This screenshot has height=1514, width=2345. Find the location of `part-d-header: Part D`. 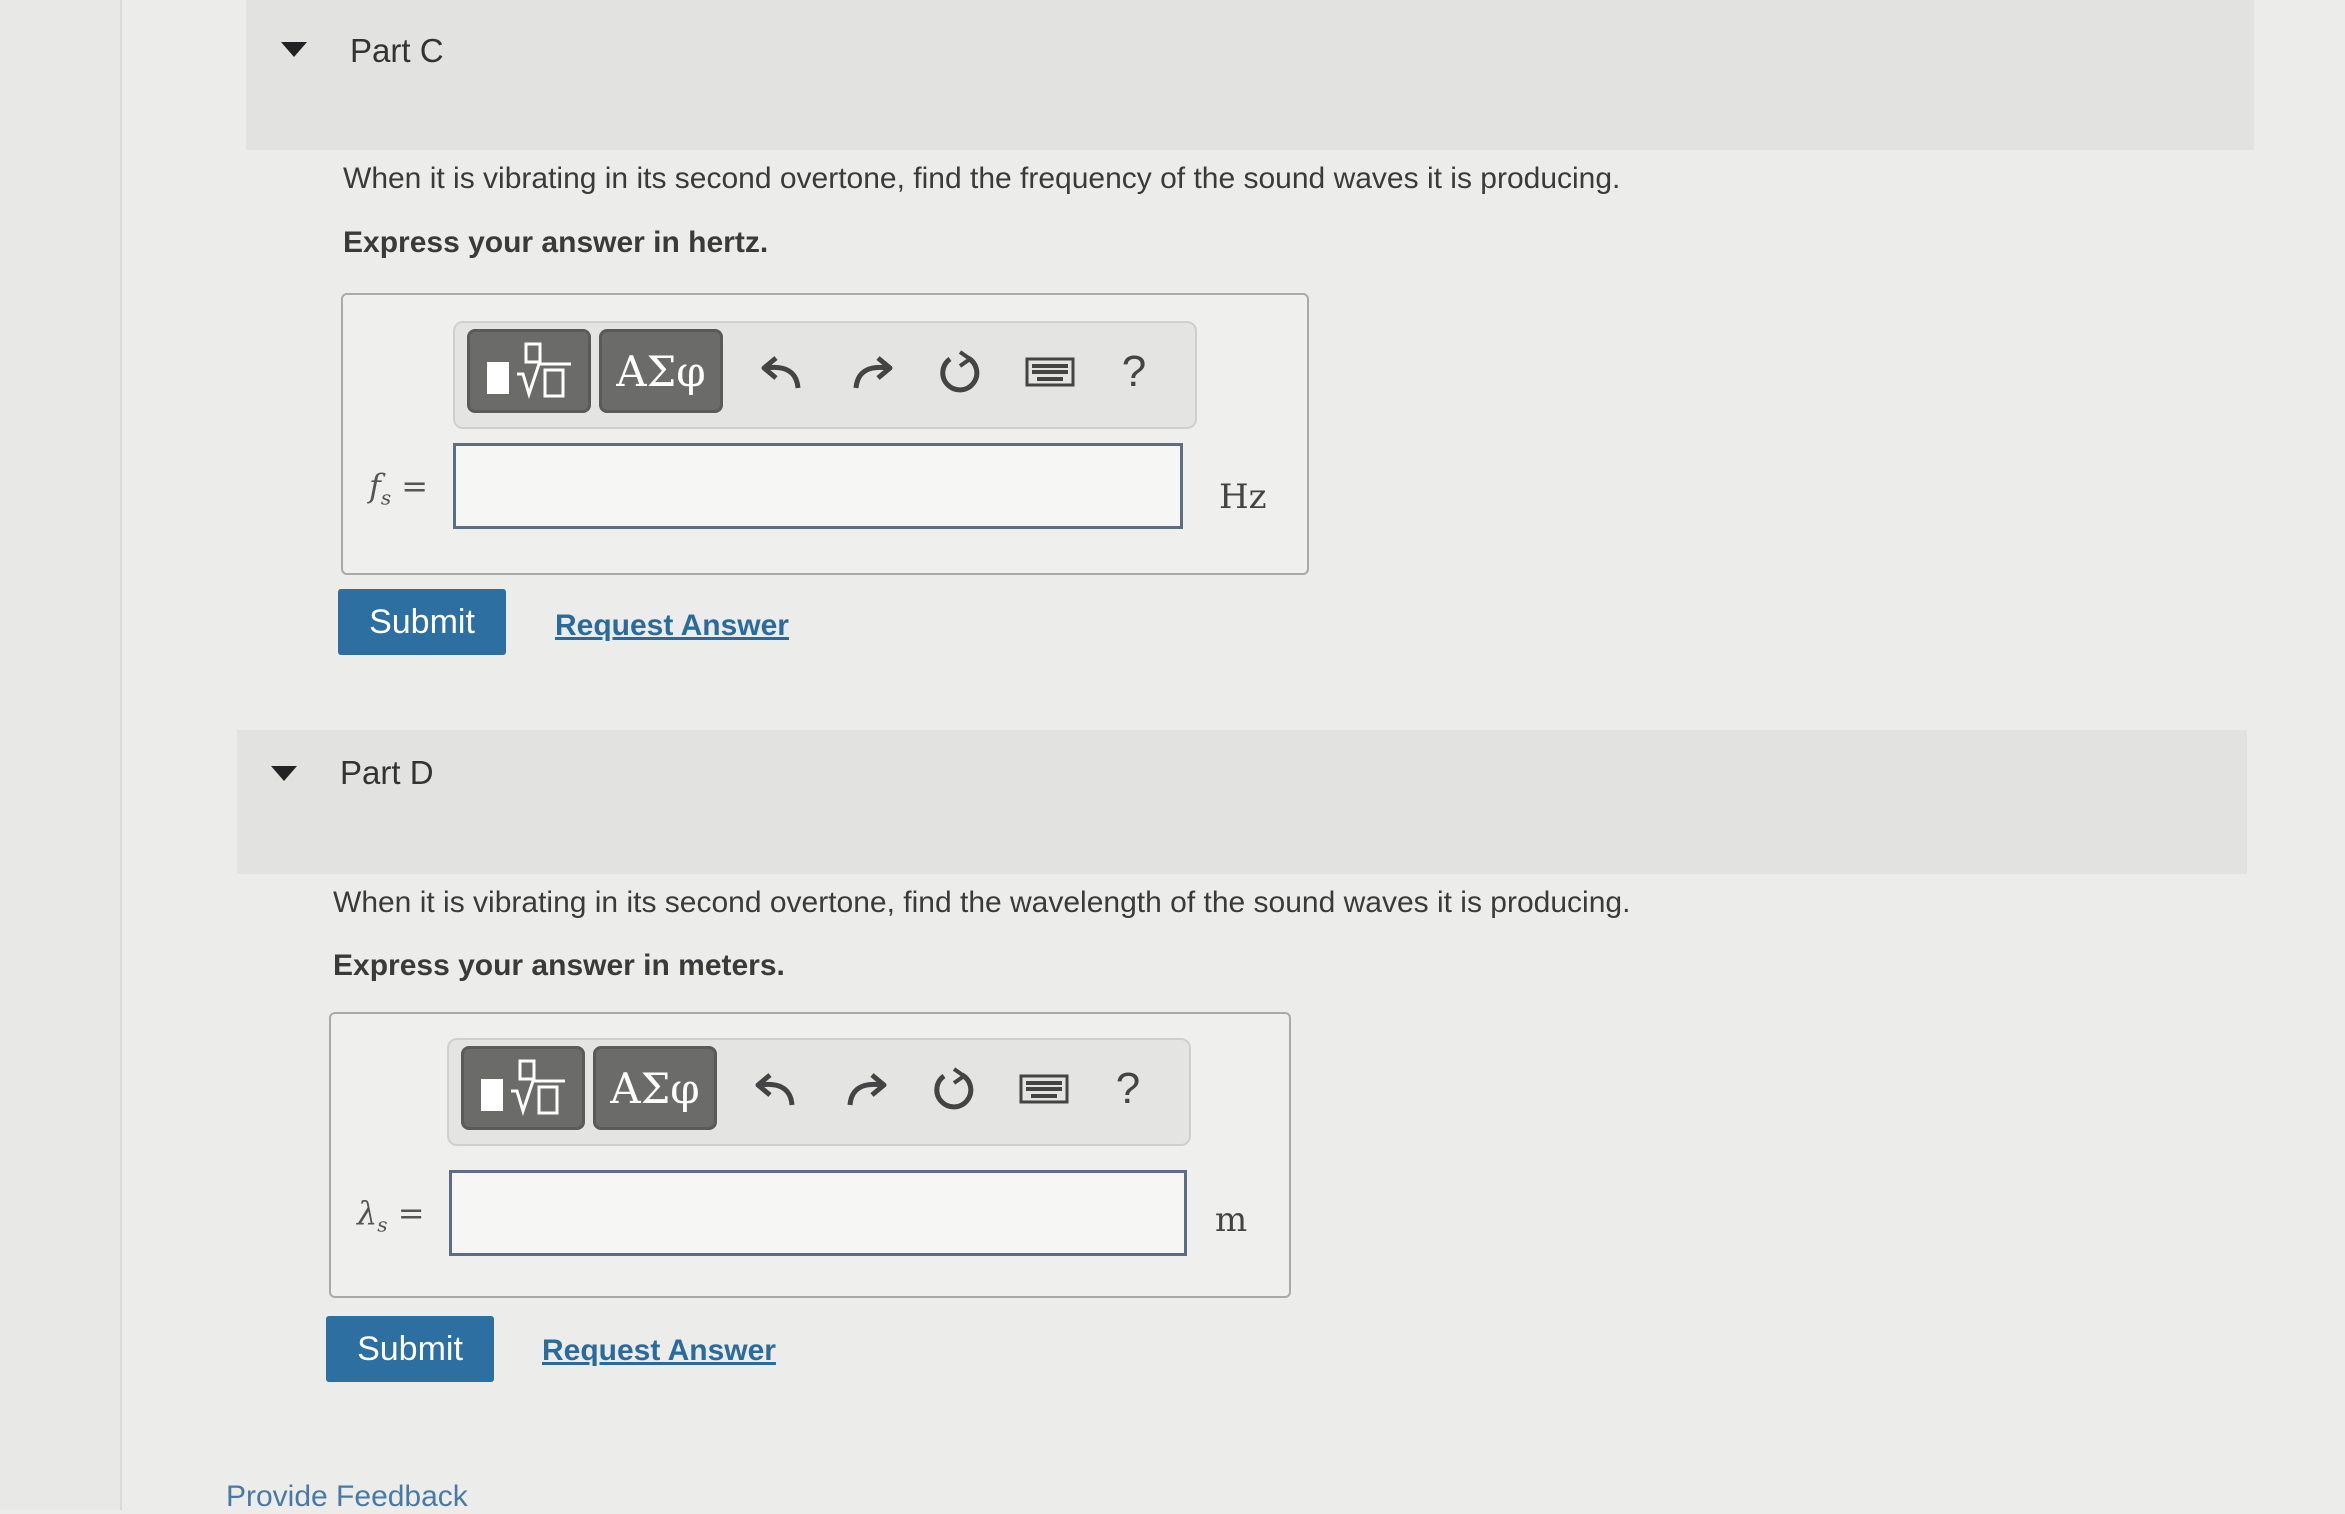

part-d-header: Part D is located at coordinates (1242, 802).